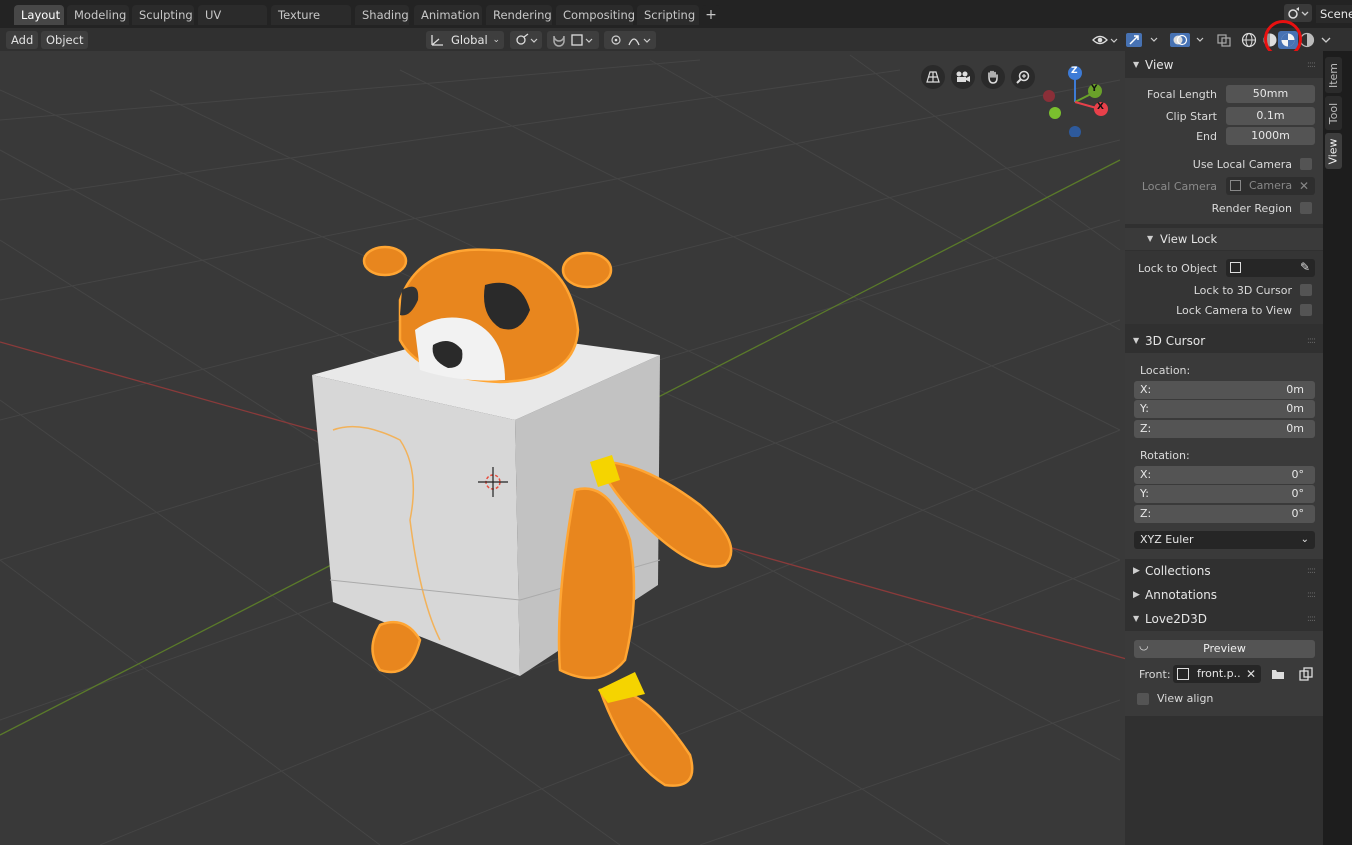 The image size is (1352, 845). What do you see at coordinates (519, 15) in the screenshot?
I see `tab-rendering: Rendering` at bounding box center [519, 15].